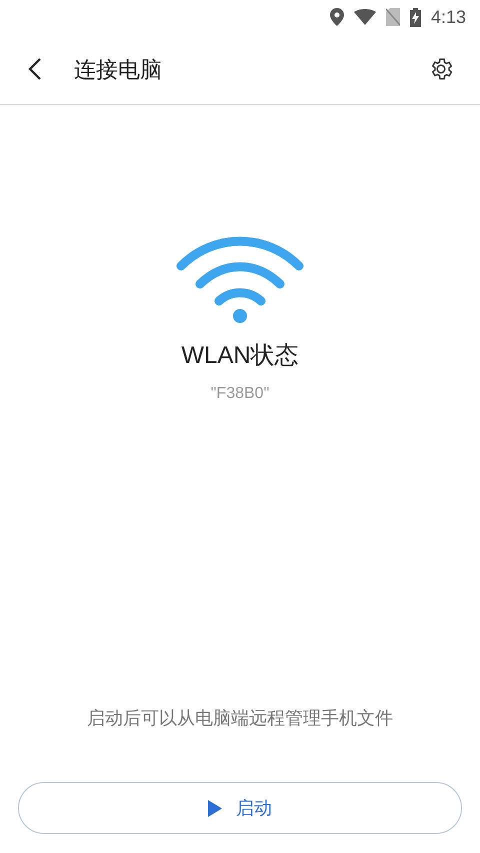 The width and height of the screenshot is (480, 853). I want to click on network-name: "F38B0", so click(240, 394).